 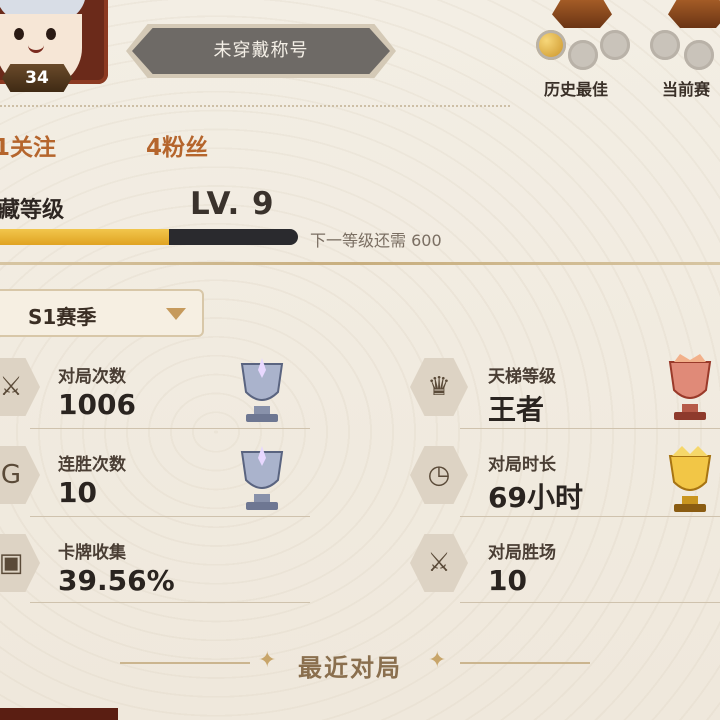 What do you see at coordinates (690, 479) in the screenshot?
I see `gold-trophy-icon` at bounding box center [690, 479].